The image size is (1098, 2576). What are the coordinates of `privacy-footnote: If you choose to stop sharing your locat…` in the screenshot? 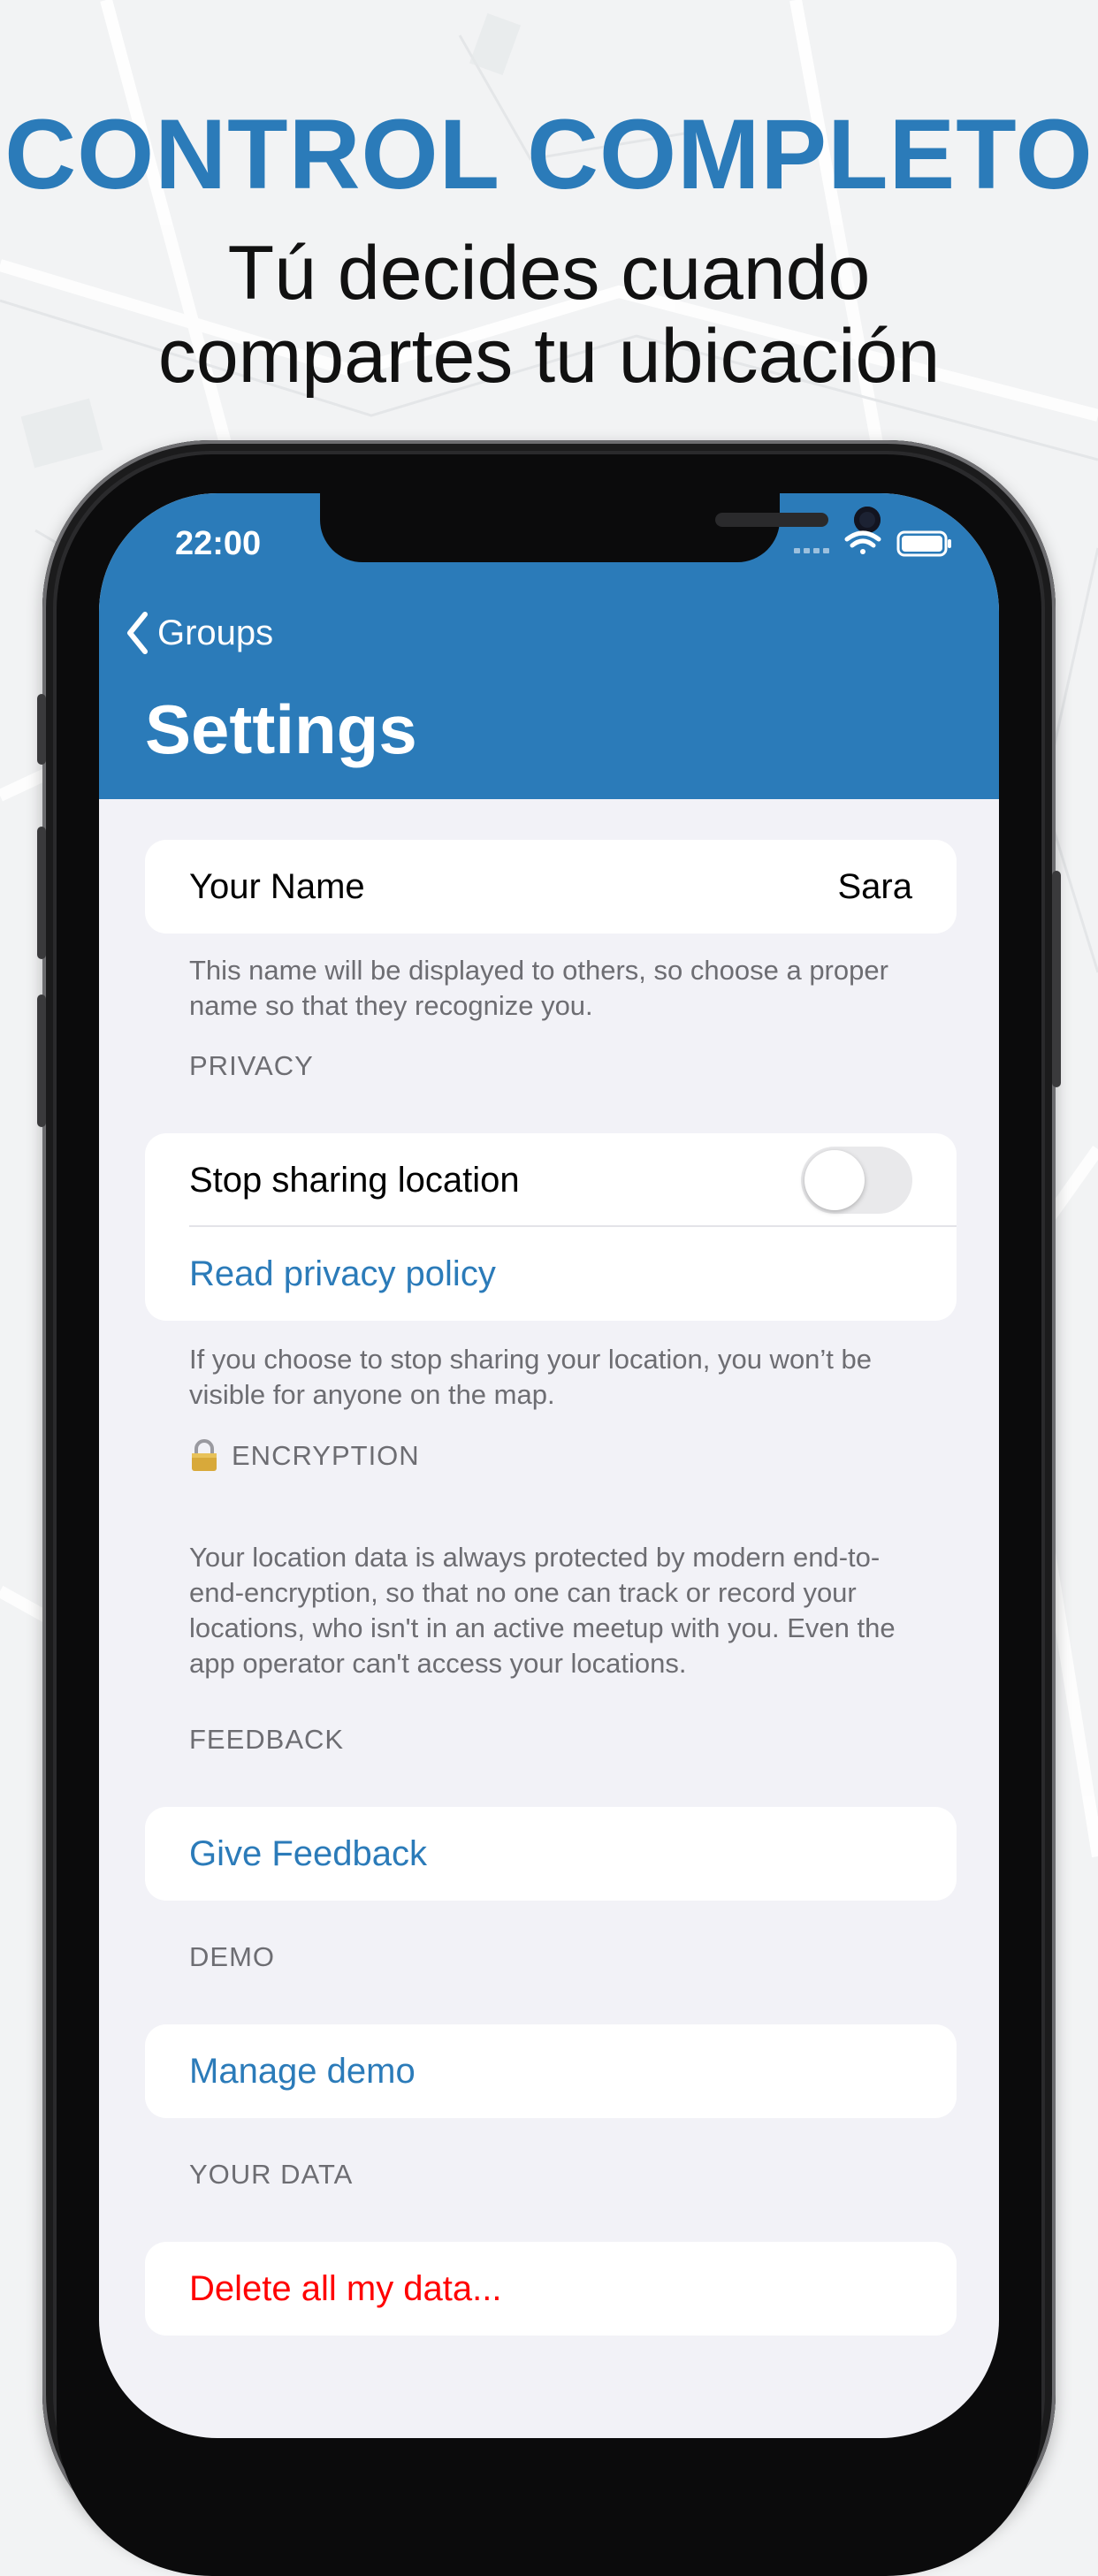 It's located at (531, 1377).